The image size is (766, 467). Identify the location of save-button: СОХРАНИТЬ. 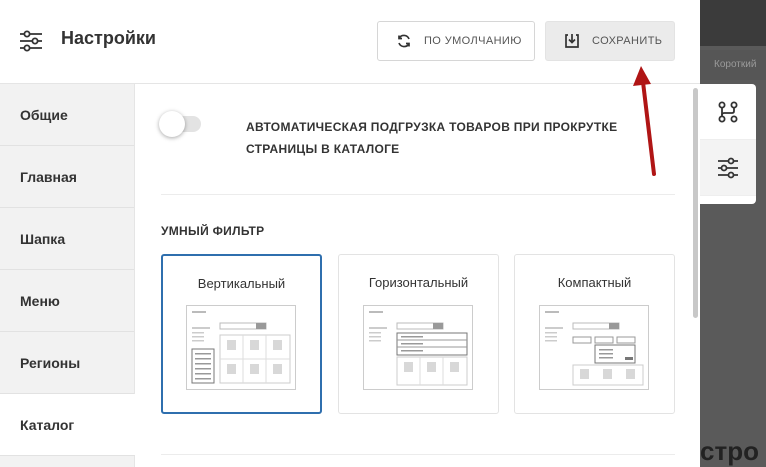
(610, 41).